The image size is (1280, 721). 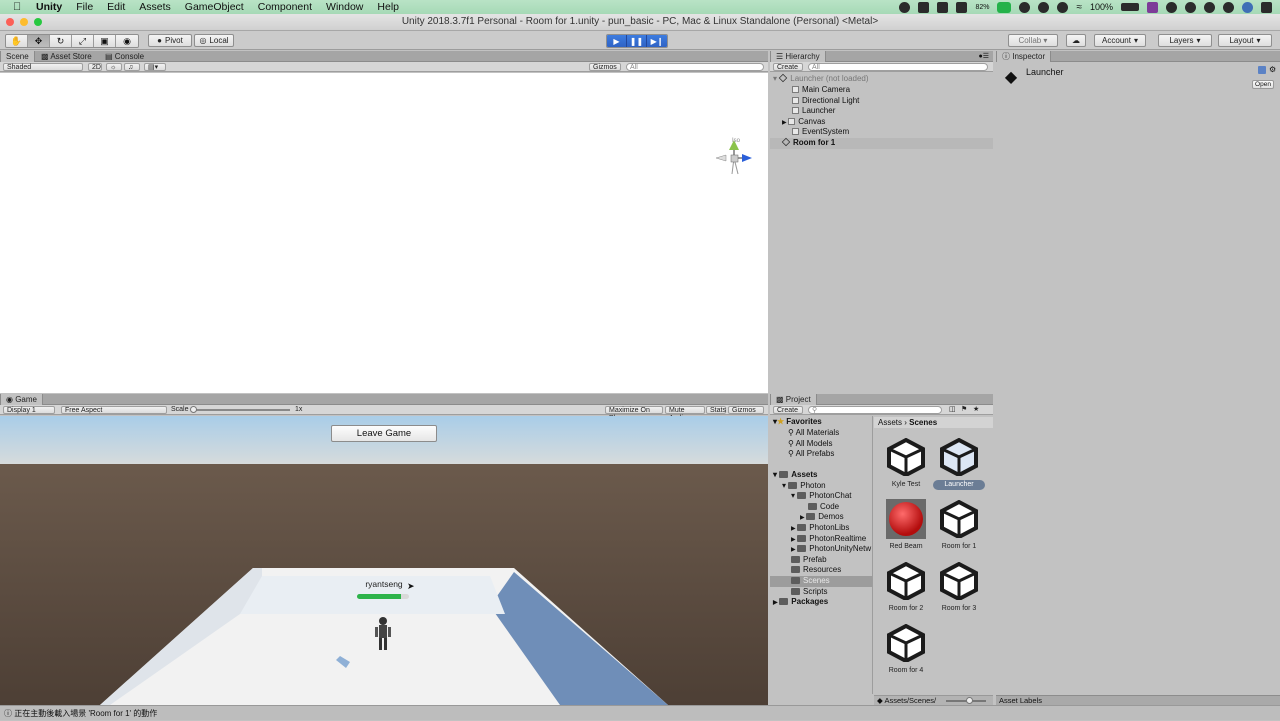 I want to click on menu-component: Component, so click(x=285, y=7).